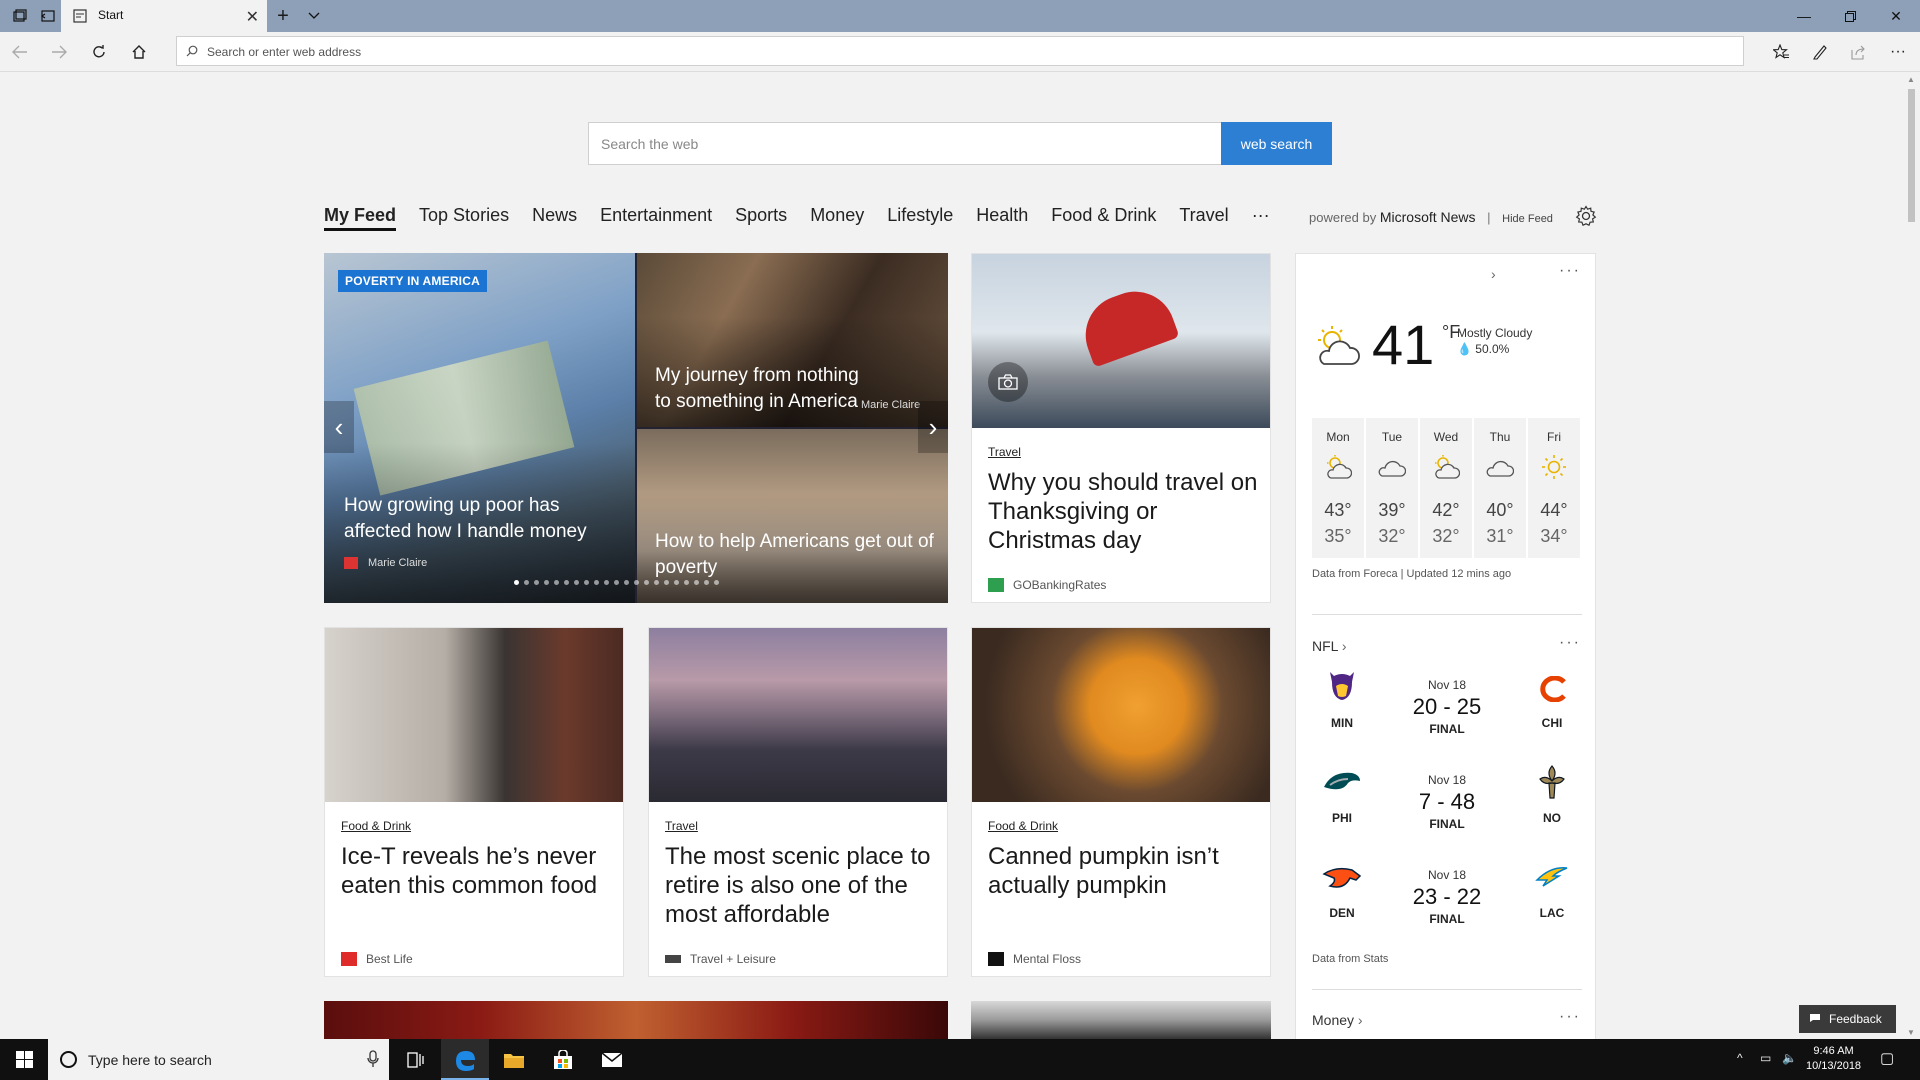  I want to click on nfl-game: MIN Nov 18 20 - 25 FINAL CHI, so click(1447, 713).